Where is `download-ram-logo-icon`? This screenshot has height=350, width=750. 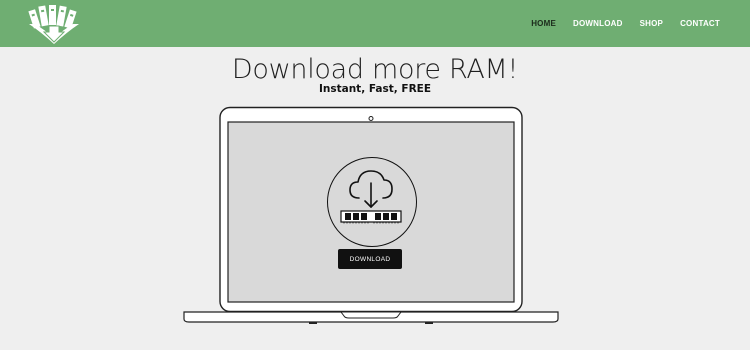
download-ram-logo-icon is located at coordinates (54, 24).